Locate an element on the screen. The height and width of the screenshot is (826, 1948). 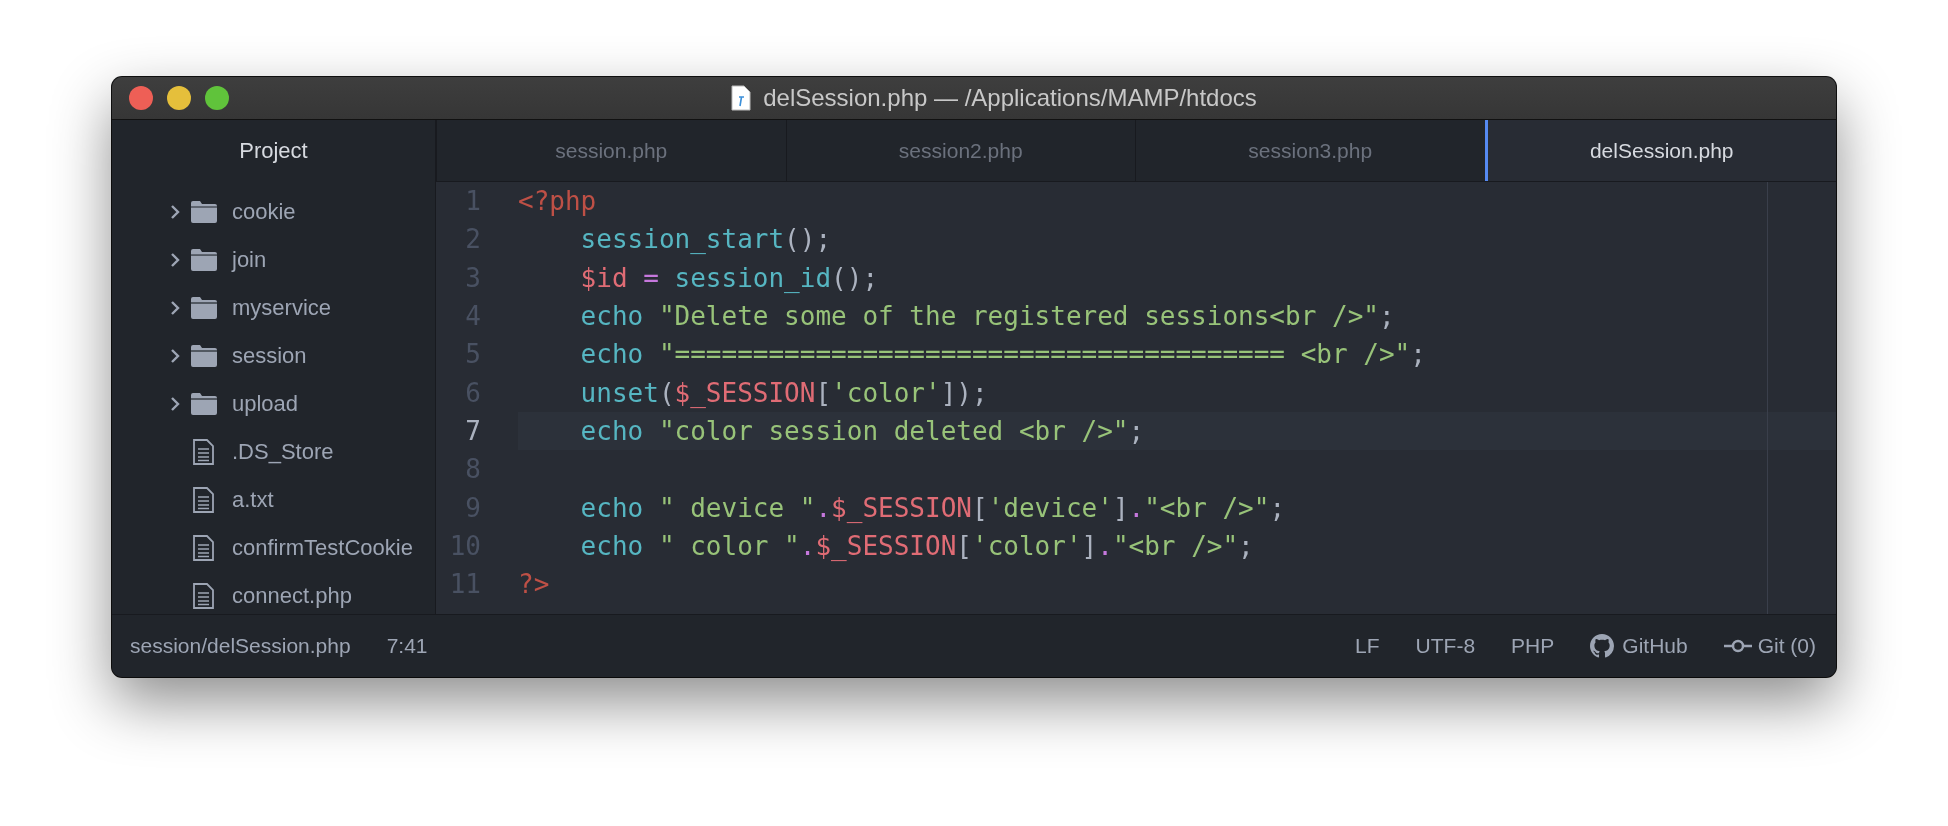
sidebar-title: Project is located at coordinates (273, 150).